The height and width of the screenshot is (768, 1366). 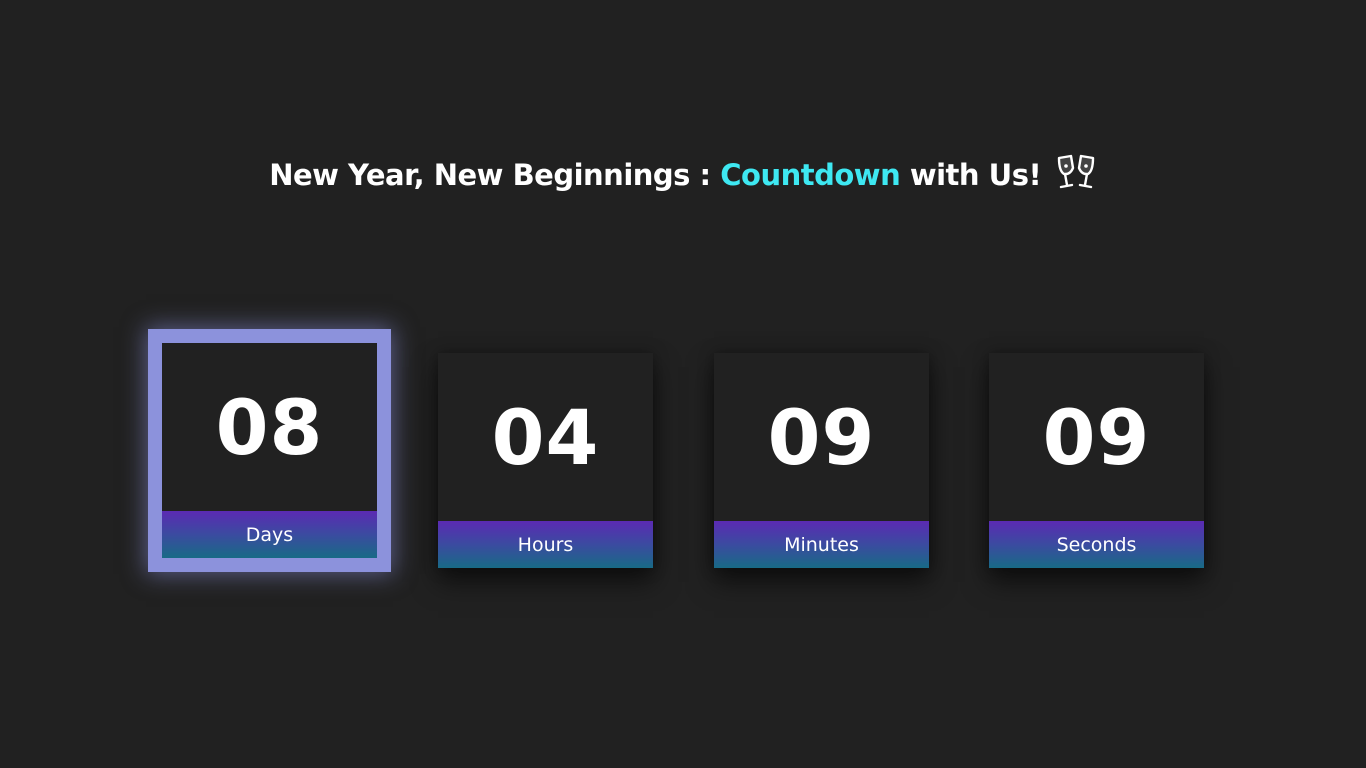 What do you see at coordinates (810, 175) in the screenshot?
I see `title-accent-word: Countdown` at bounding box center [810, 175].